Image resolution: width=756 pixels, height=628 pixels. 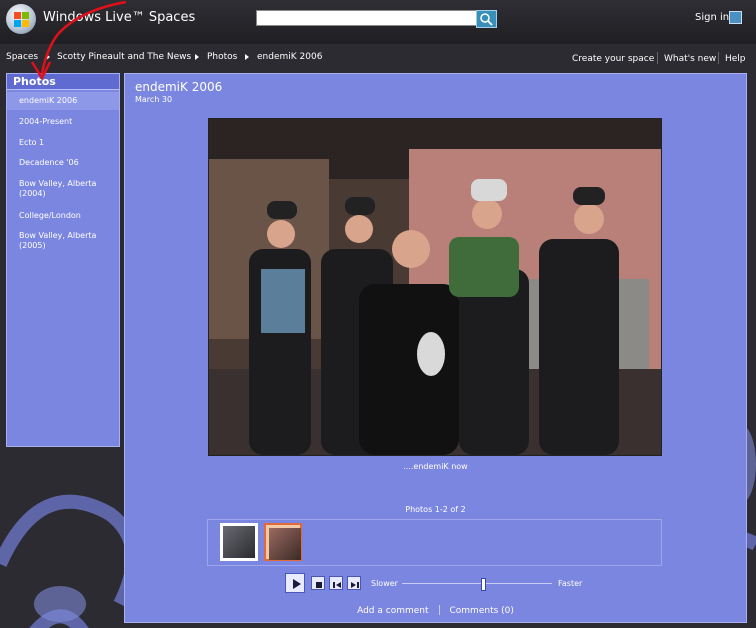 I want to click on play-icon, so click(x=297, y=584).